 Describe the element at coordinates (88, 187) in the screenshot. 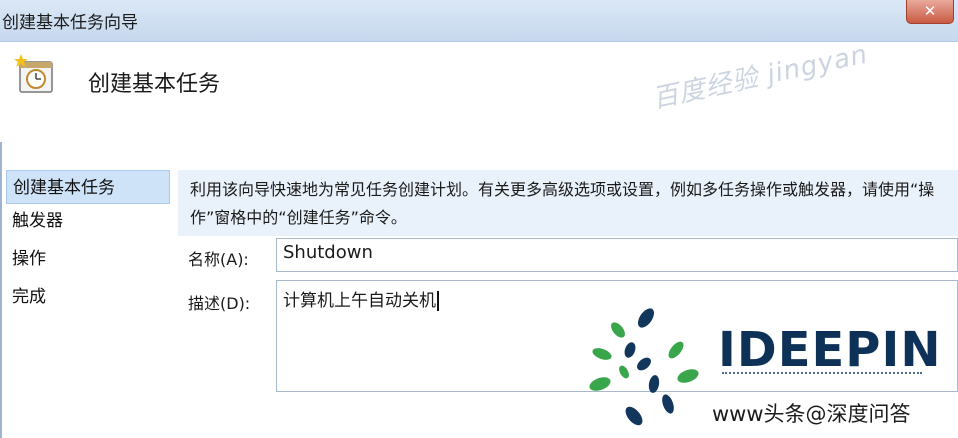

I see `nav-item-create-task: 创建基本任务` at that location.